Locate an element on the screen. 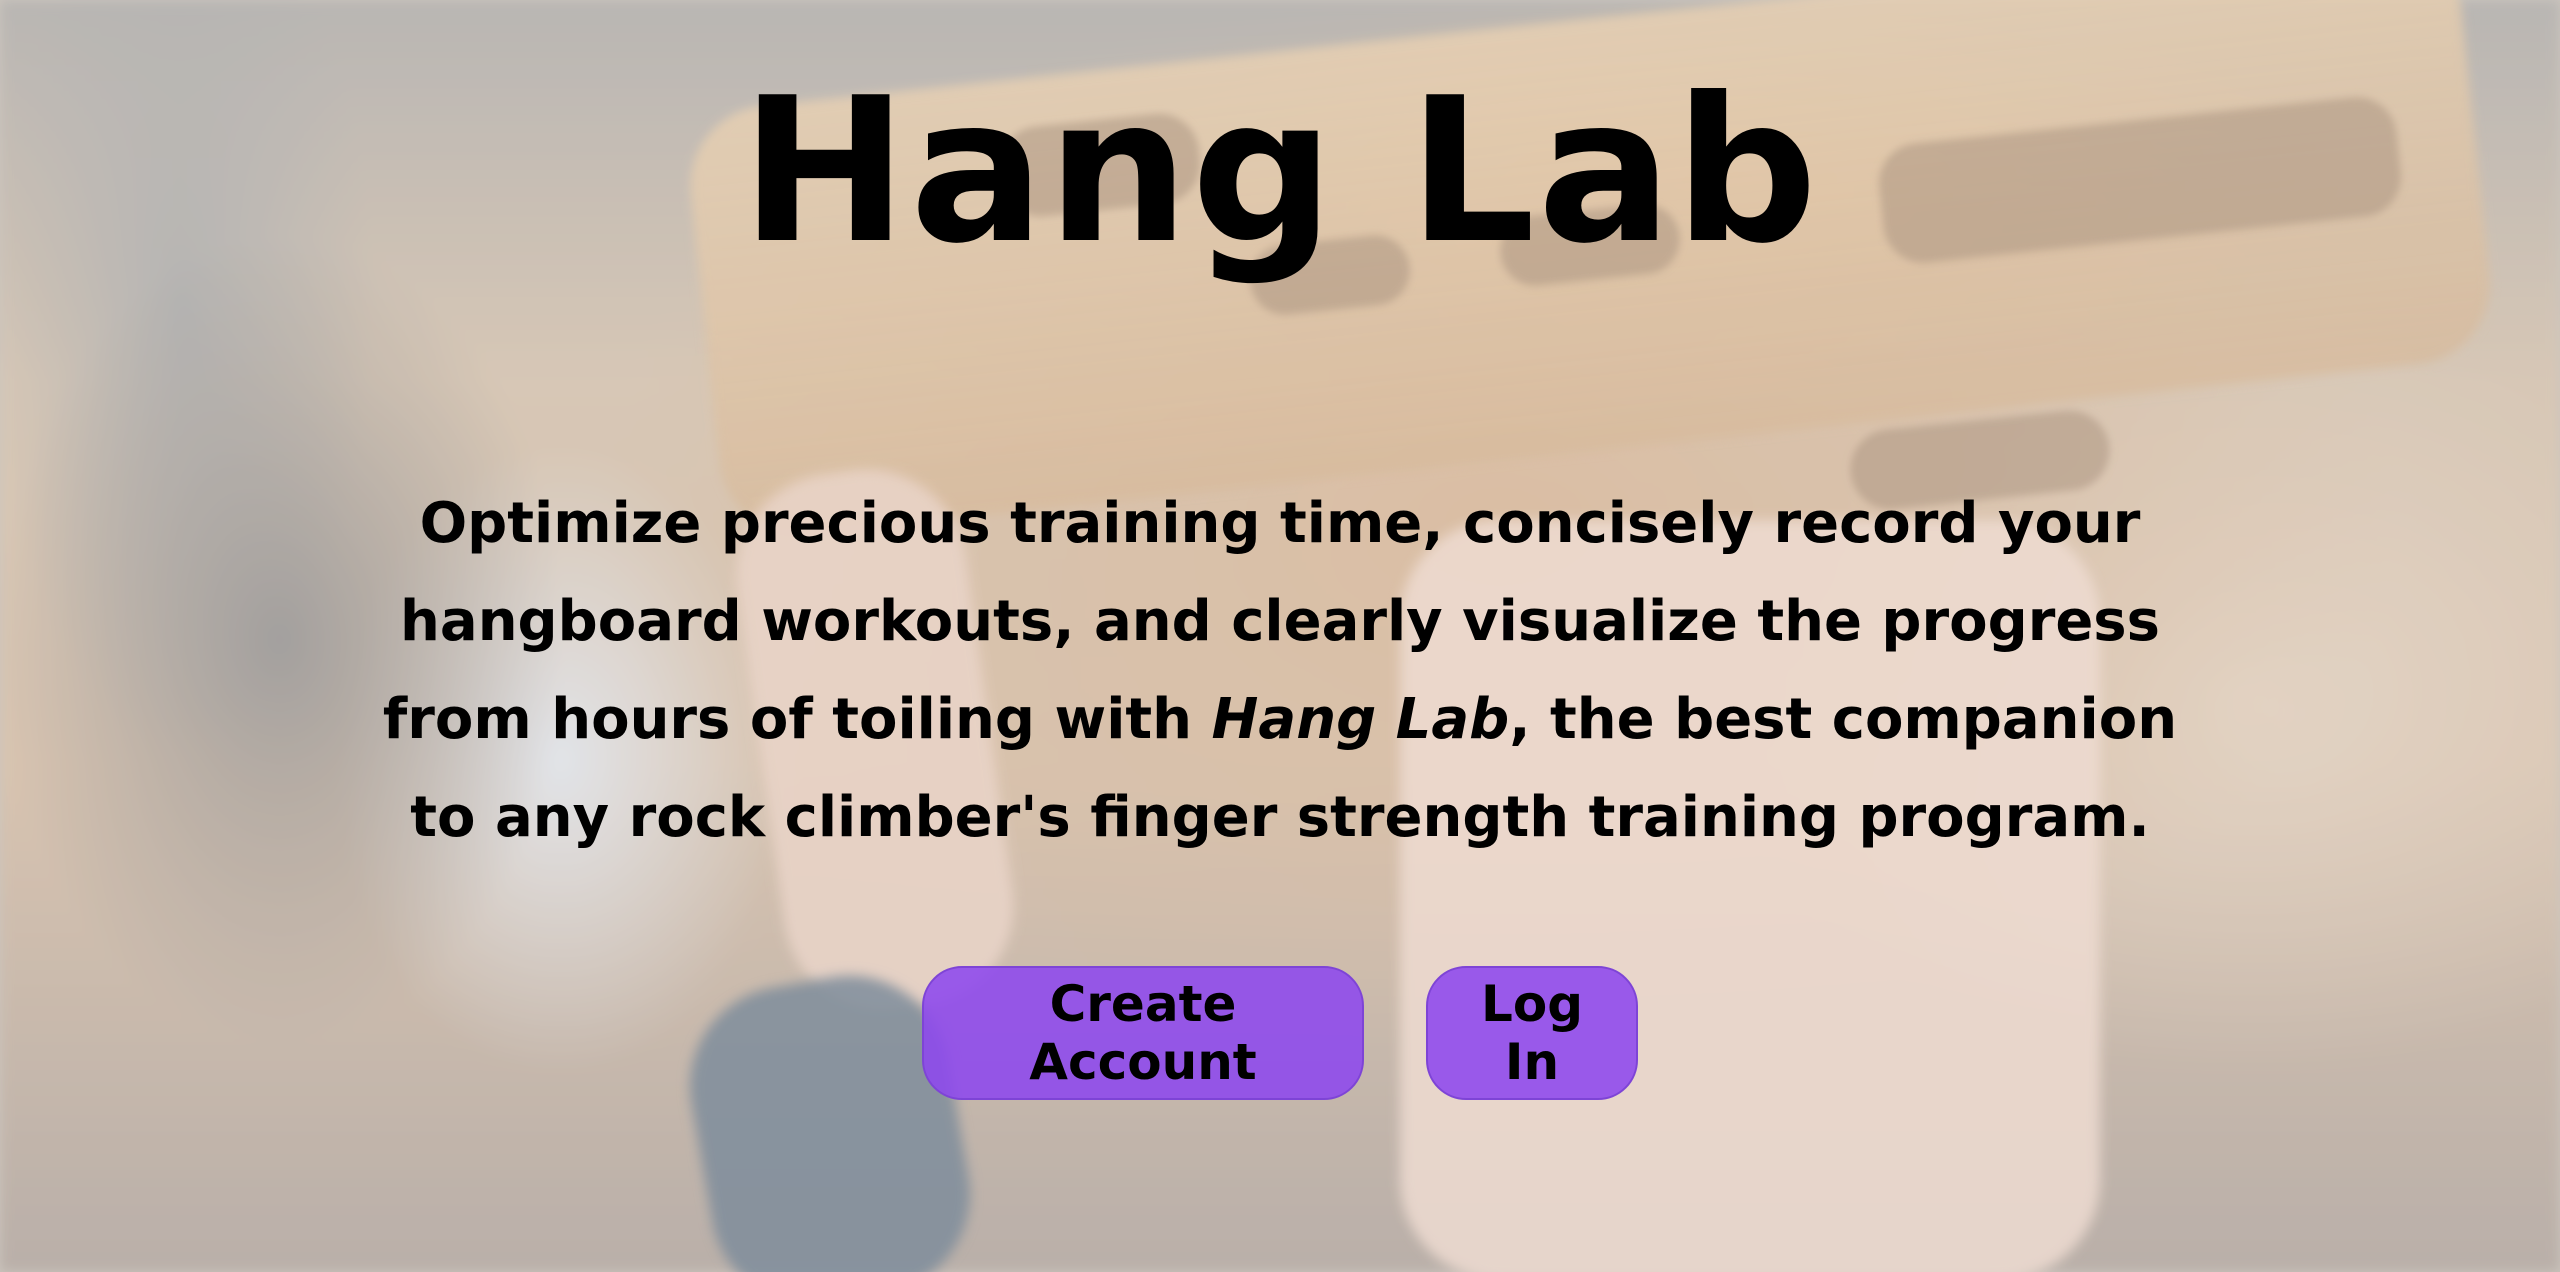 Image resolution: width=2560 pixels, height=1272 pixels. auth-actions: Create Account Log In is located at coordinates (1280, 1033).